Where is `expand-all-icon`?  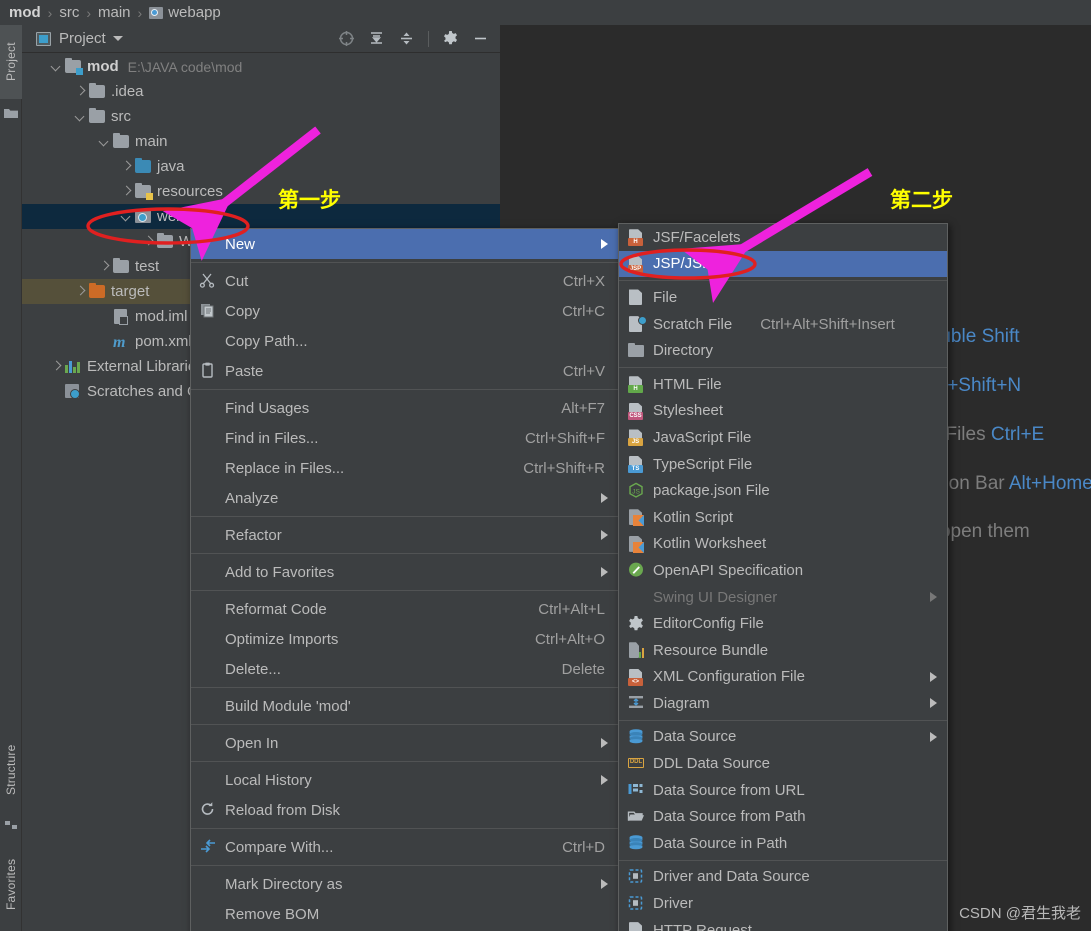 expand-all-icon is located at coordinates (376, 38).